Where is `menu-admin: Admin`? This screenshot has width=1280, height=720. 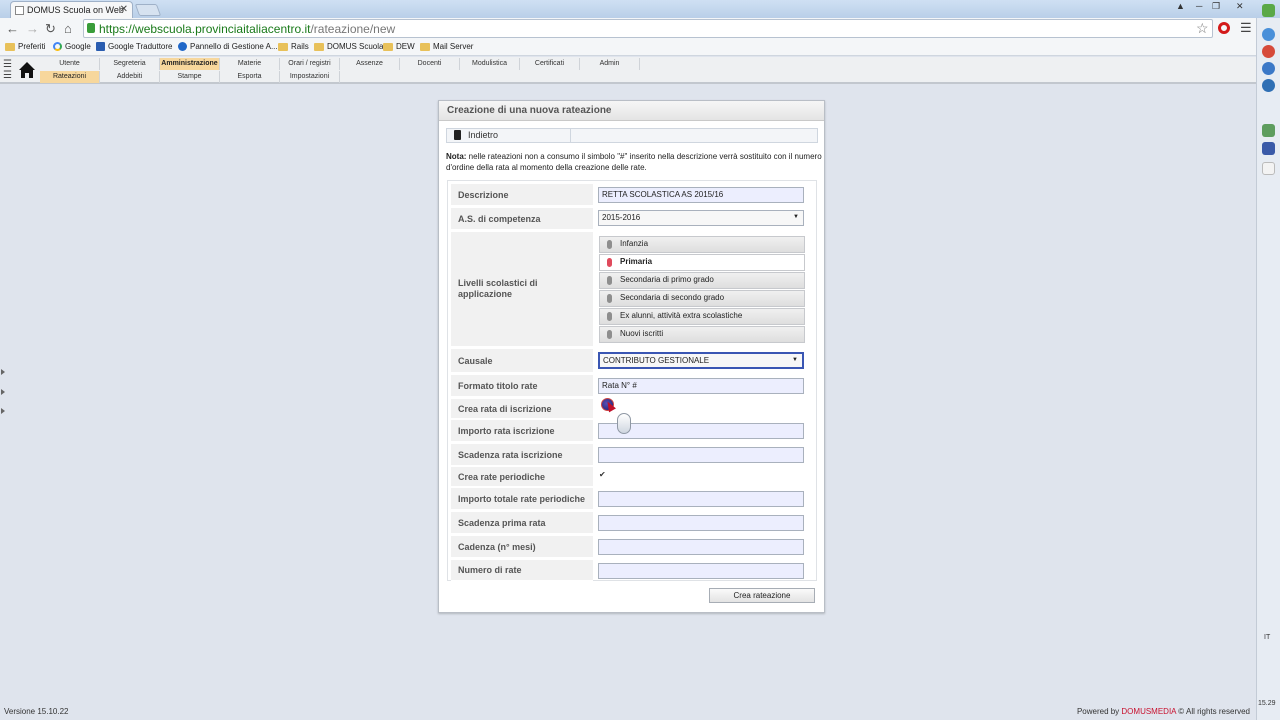
menu-admin: Admin is located at coordinates (610, 64).